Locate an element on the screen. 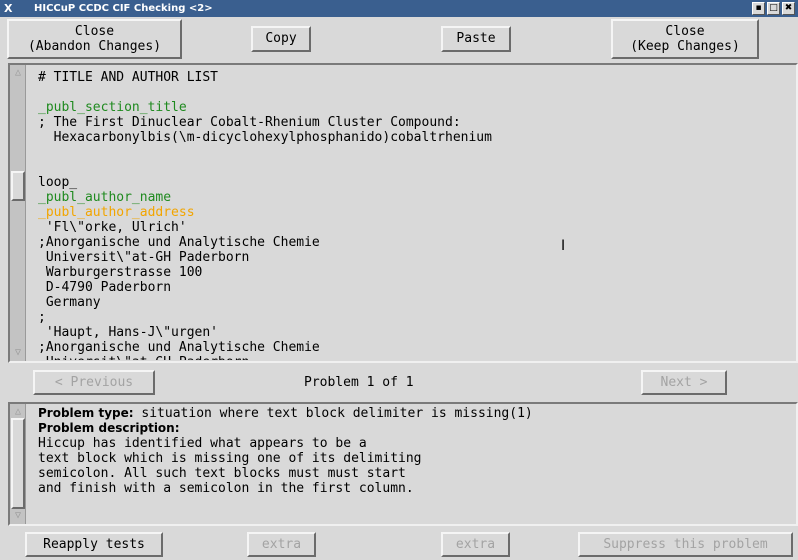  editor-line: 'Haupt, Hans-J\"urgen' is located at coordinates (128, 332).